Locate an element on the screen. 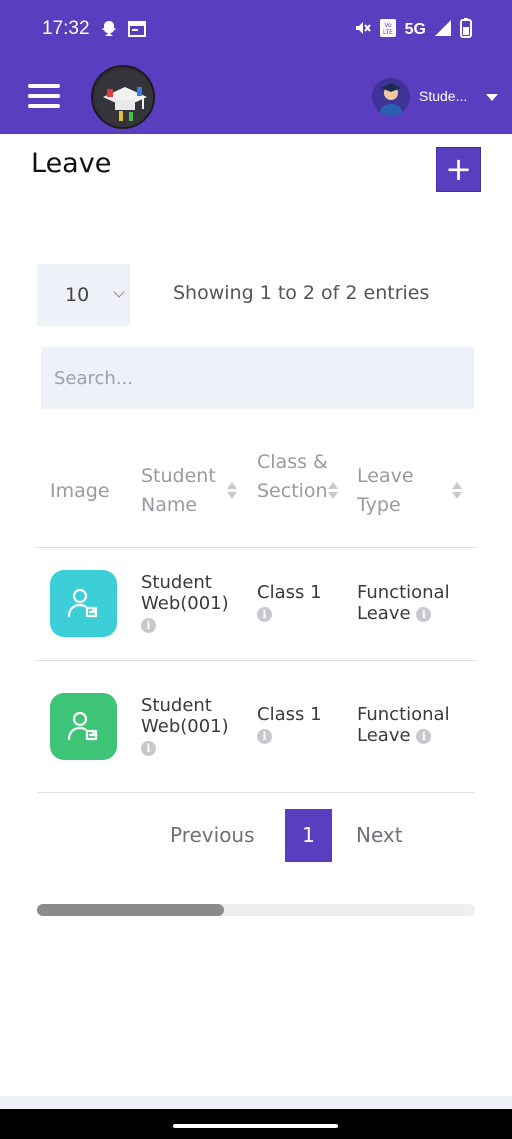 The height and width of the screenshot is (1139, 512). search-input is located at coordinates (257, 378).